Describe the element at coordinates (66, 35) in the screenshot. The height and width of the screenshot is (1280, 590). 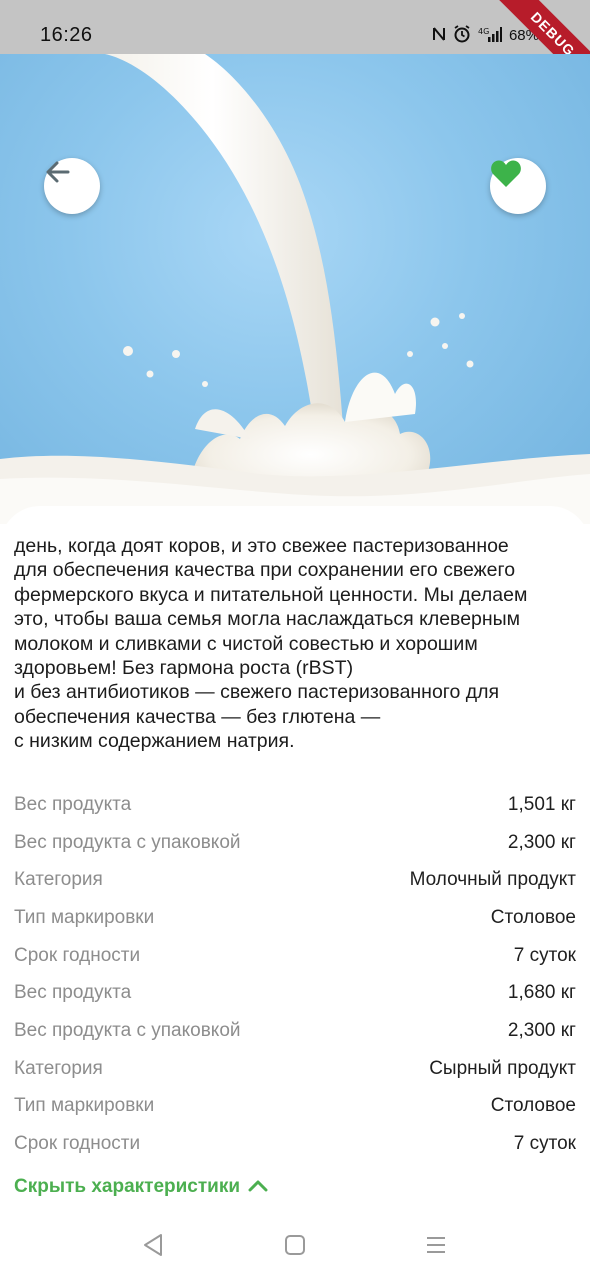
I see `status-time: 16:26` at that location.